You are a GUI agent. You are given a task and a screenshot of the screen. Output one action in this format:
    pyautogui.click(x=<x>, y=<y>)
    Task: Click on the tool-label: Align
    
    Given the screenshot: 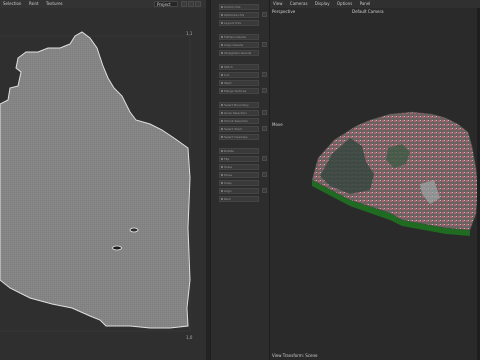 What is the action you would take?
    pyautogui.click(x=228, y=191)
    